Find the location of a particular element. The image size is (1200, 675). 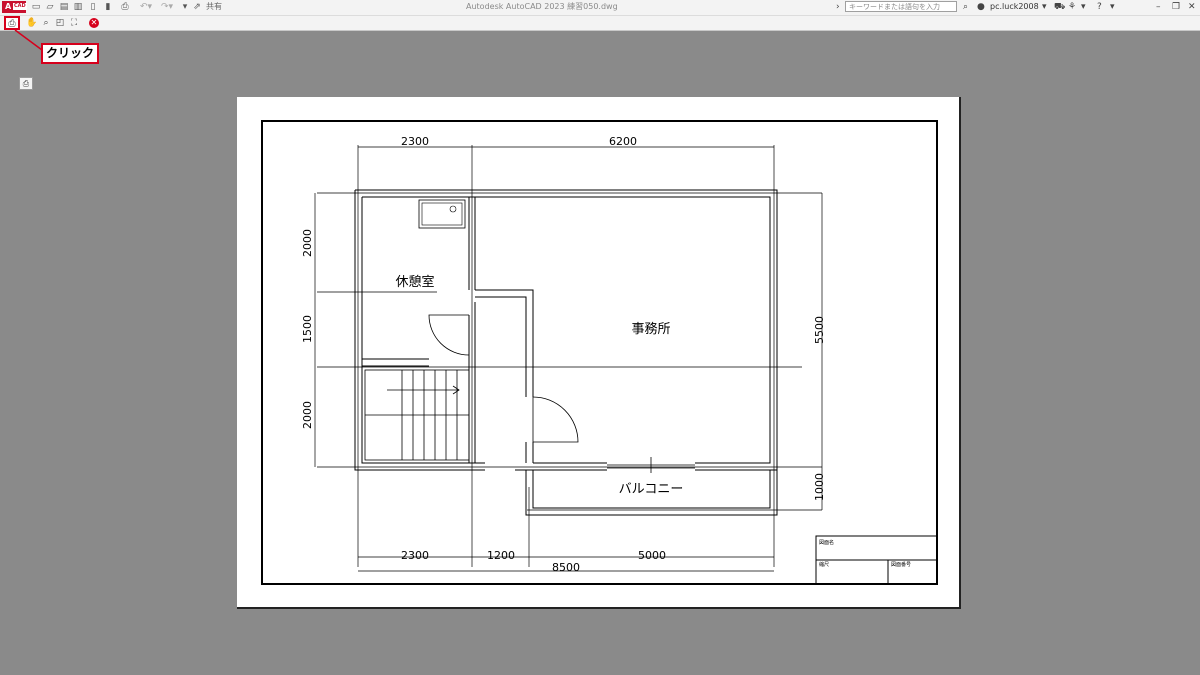

room-label-rest-room: 休憩室 is located at coordinates (414, 282).